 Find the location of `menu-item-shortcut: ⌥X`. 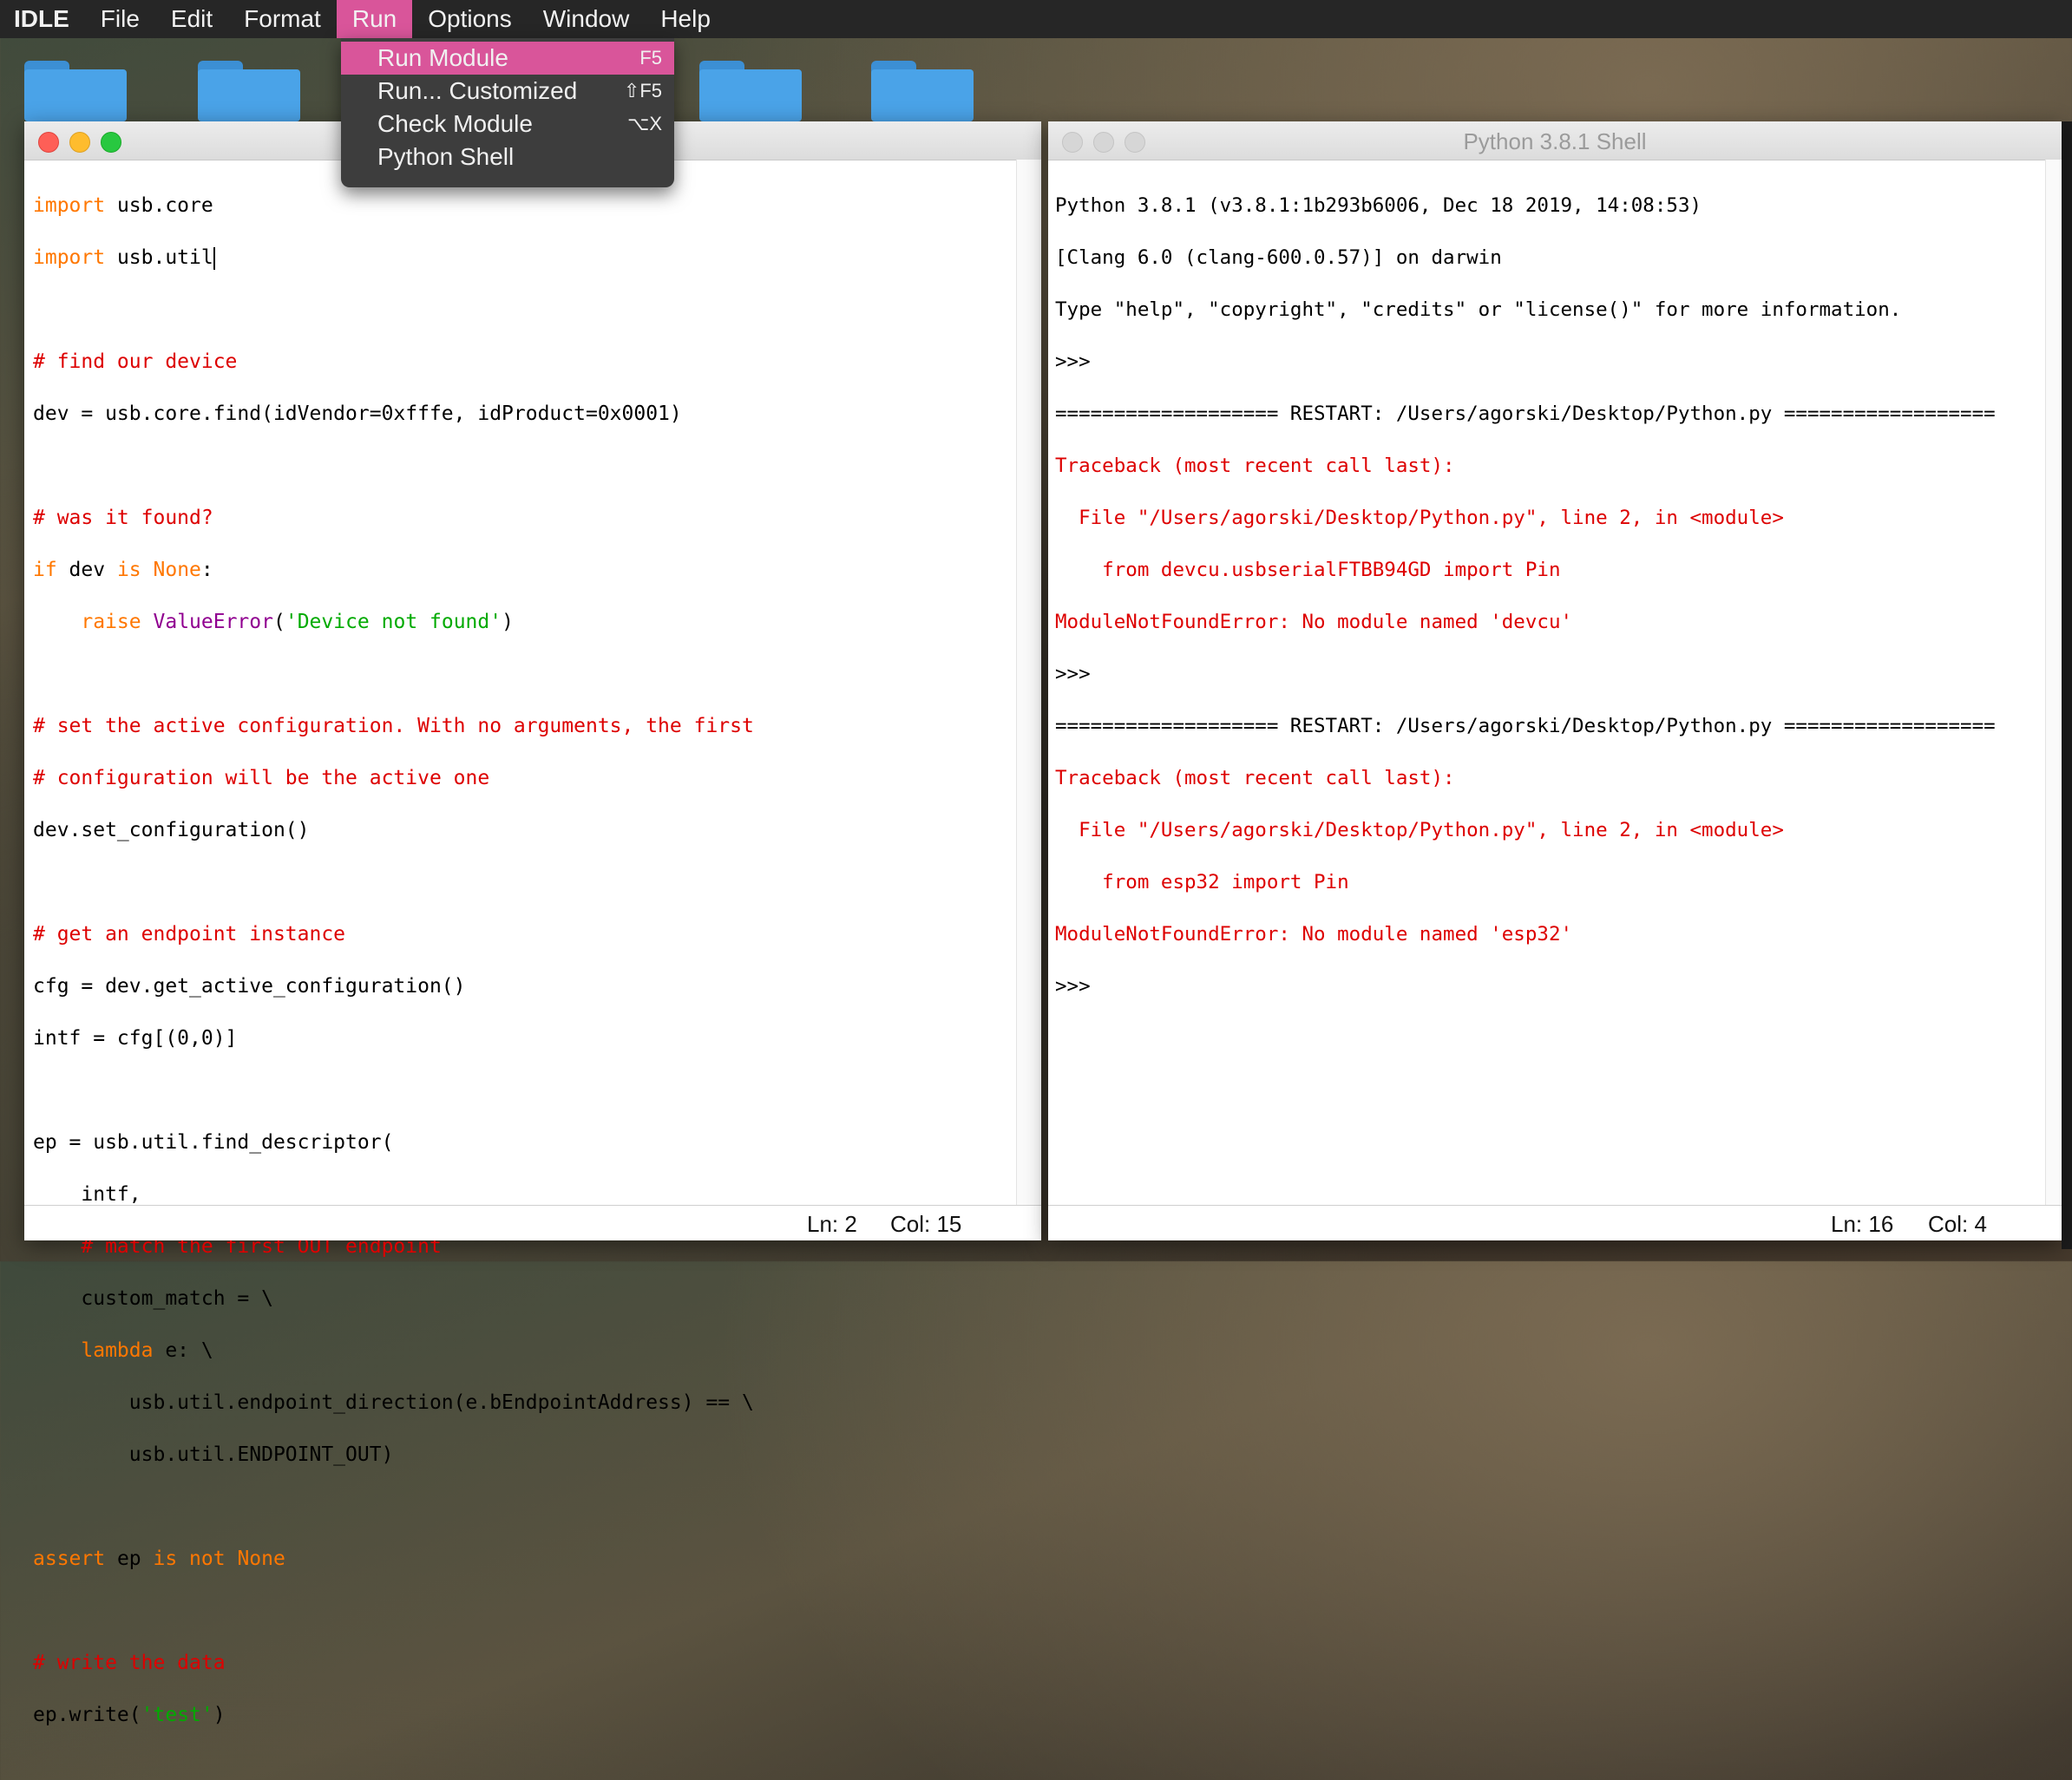

menu-item-shortcut: ⌥X is located at coordinates (644, 124).